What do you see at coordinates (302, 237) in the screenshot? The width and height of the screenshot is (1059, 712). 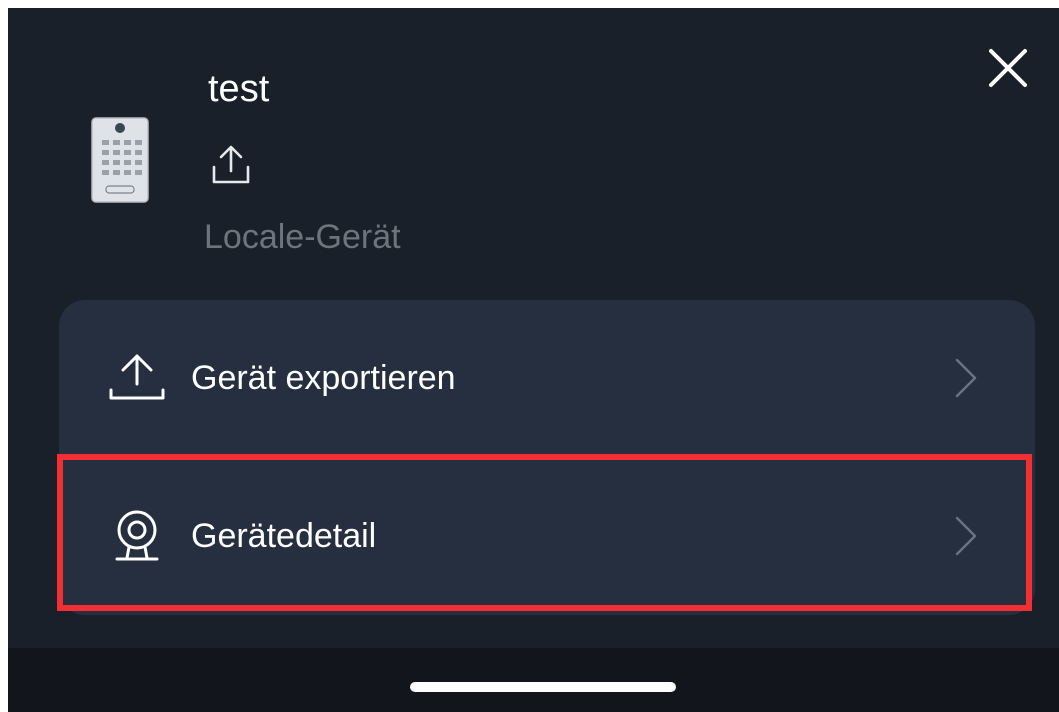 I see `device-type-label: Locale-Gerät` at bounding box center [302, 237].